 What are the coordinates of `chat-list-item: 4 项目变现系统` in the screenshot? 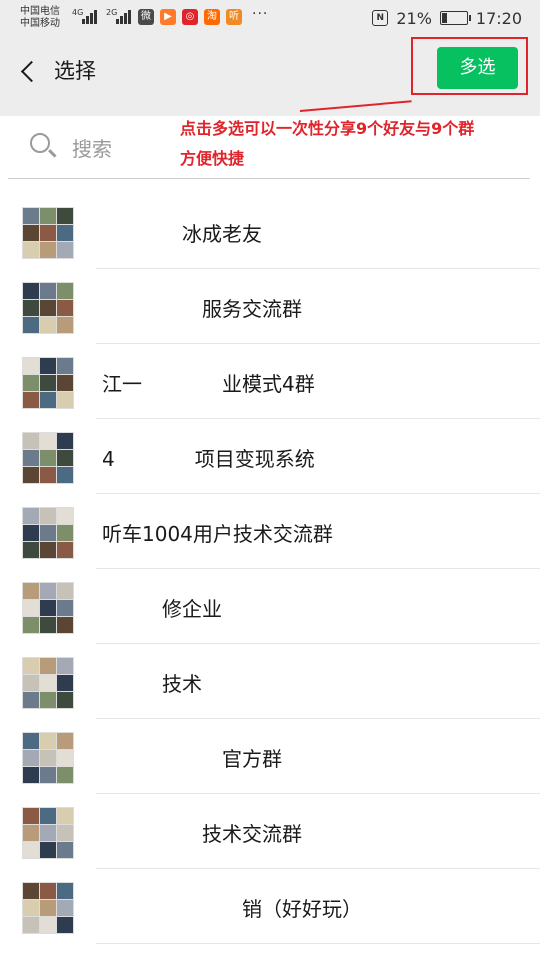 It's located at (270, 456).